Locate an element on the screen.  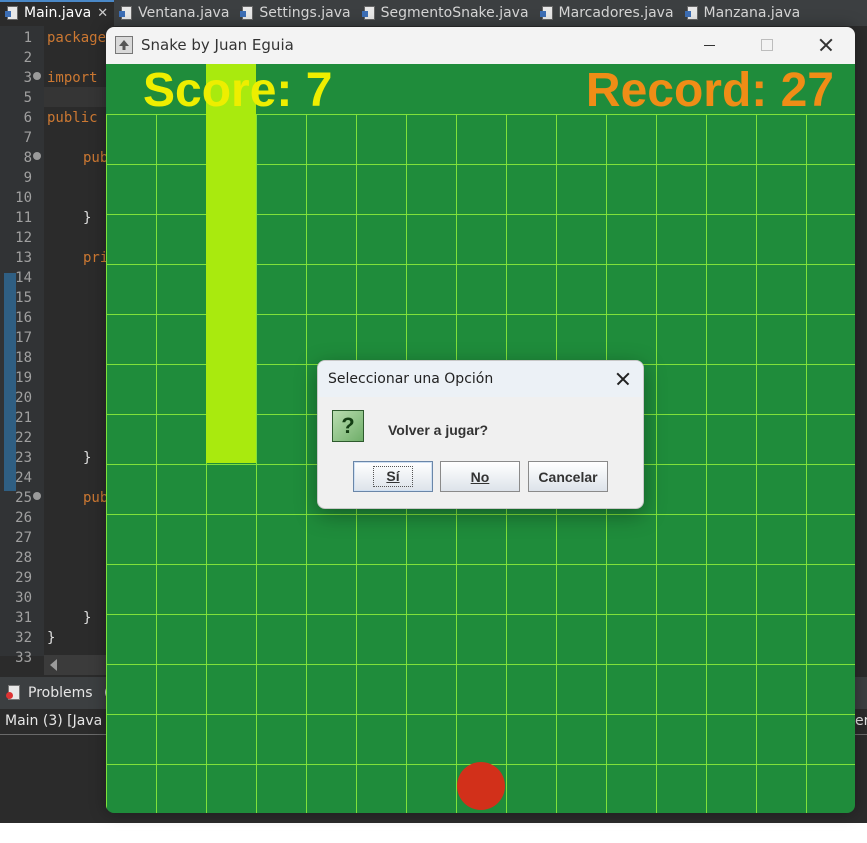
minimize-button is located at coordinates (709, 45).